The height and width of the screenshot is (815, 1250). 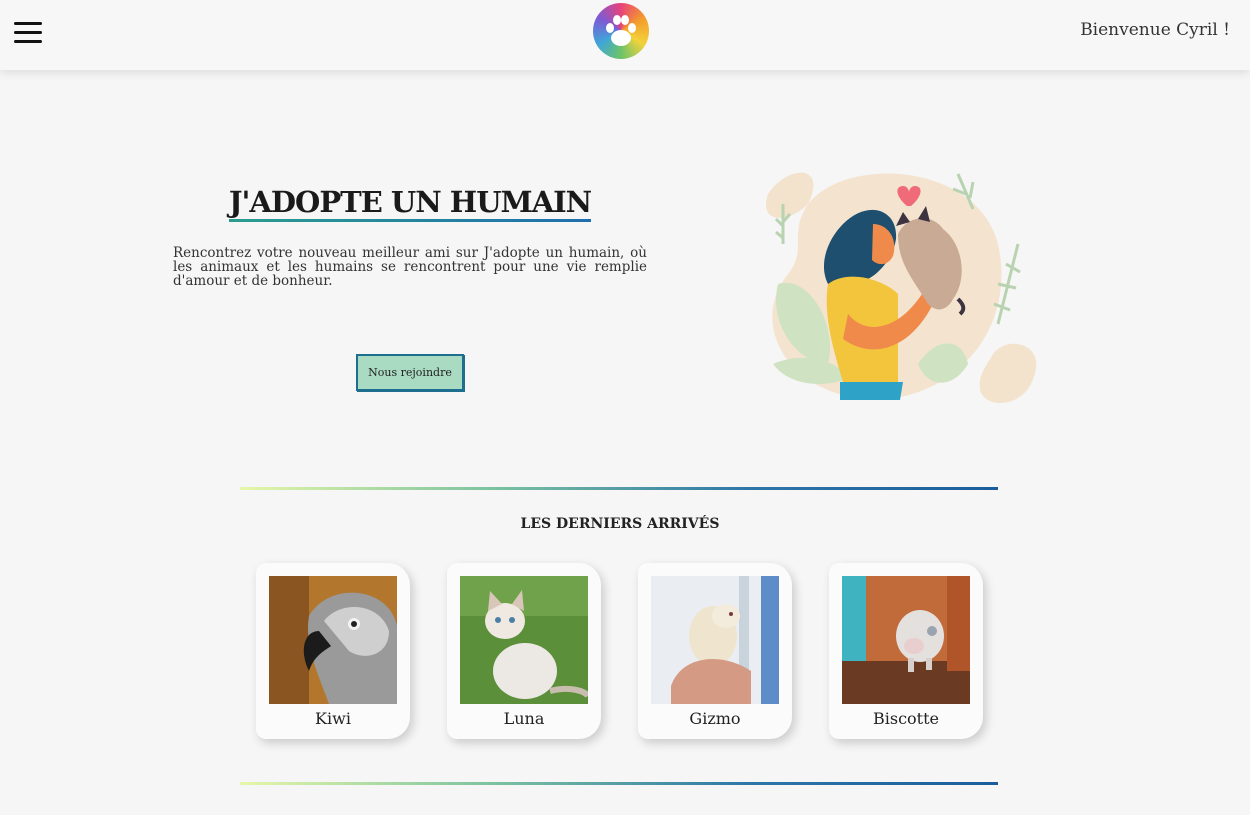 I want to click on paw-print-icon, so click(x=621, y=30).